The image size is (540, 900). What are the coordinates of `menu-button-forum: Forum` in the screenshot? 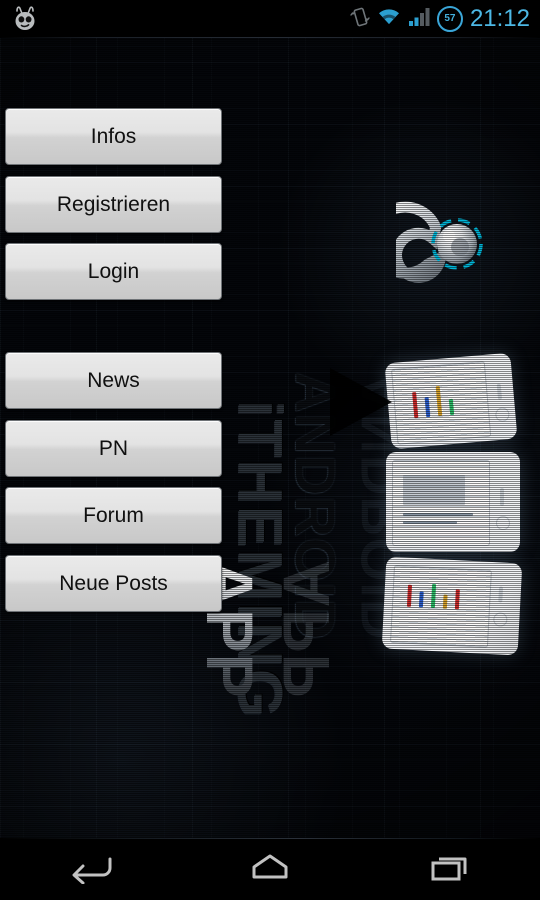 It's located at (113, 515).